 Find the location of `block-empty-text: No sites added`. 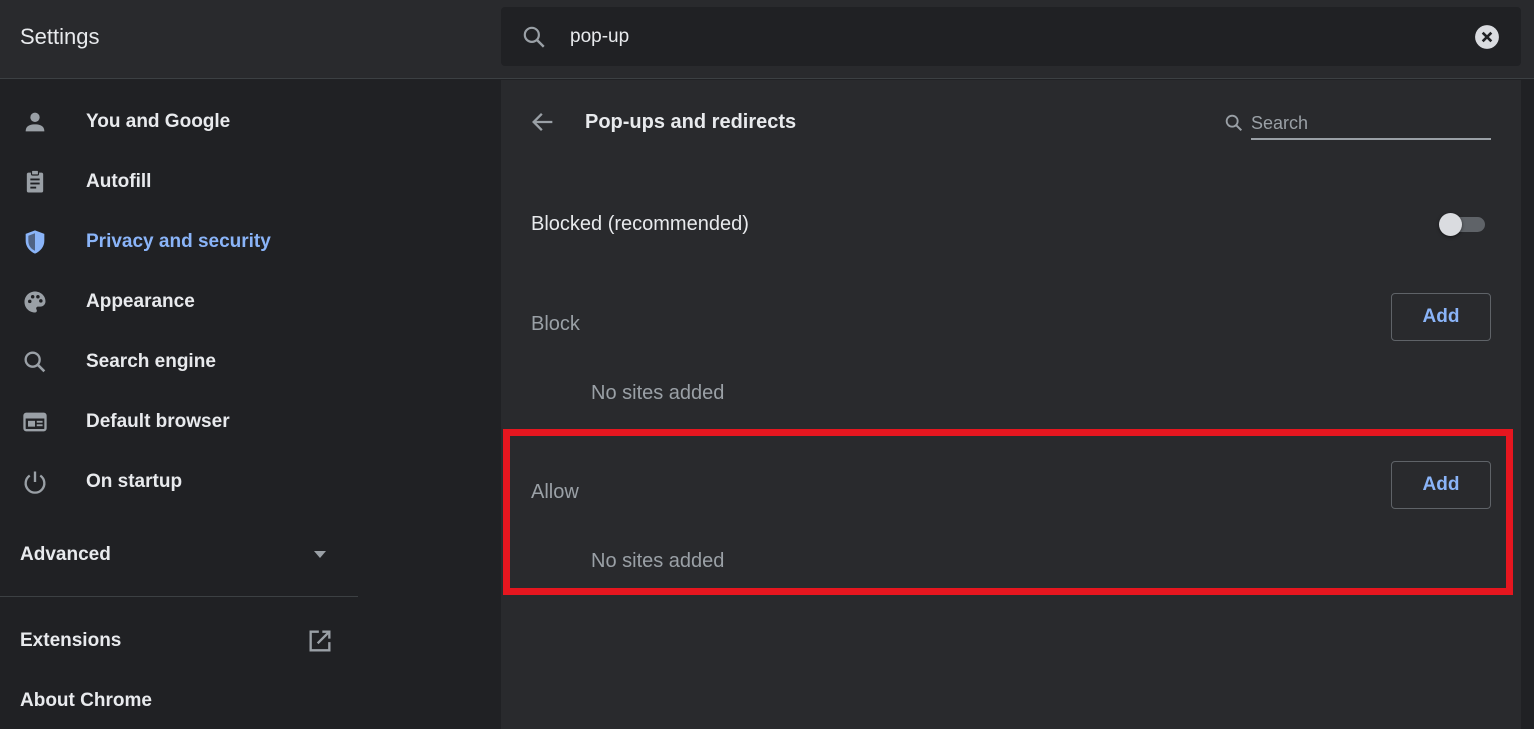

block-empty-text: No sites added is located at coordinates (658, 393).